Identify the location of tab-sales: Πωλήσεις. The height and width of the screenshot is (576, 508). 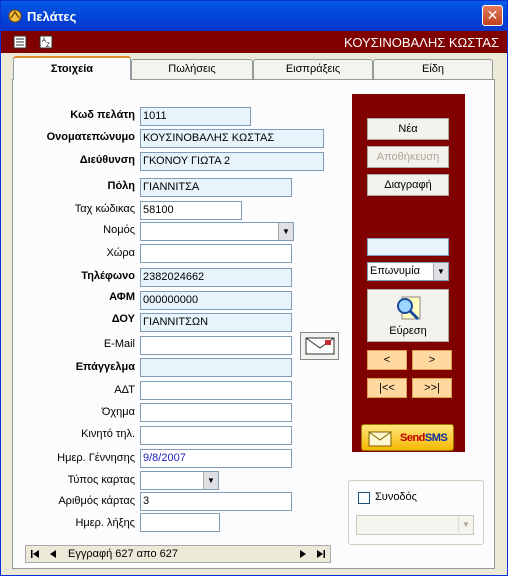
(192, 69).